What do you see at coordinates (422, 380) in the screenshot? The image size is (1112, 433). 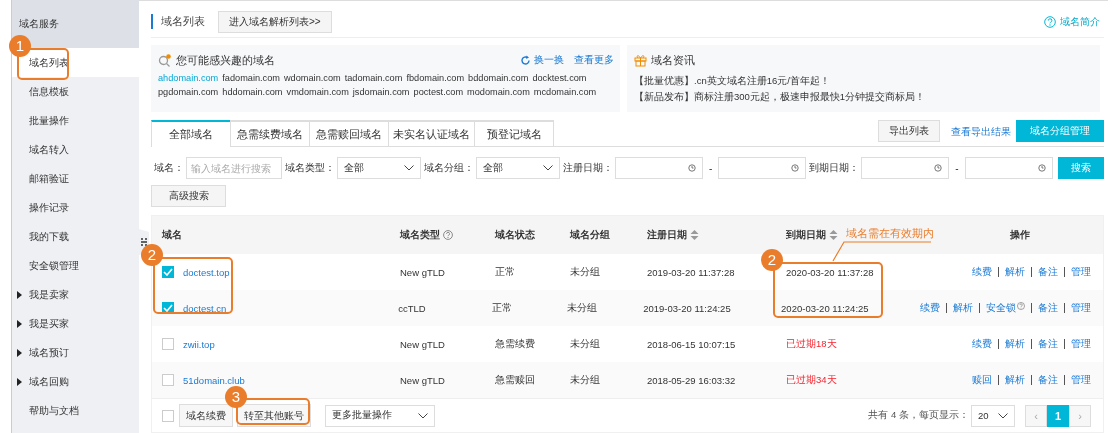 I see `table-cell: New gTLD` at bounding box center [422, 380].